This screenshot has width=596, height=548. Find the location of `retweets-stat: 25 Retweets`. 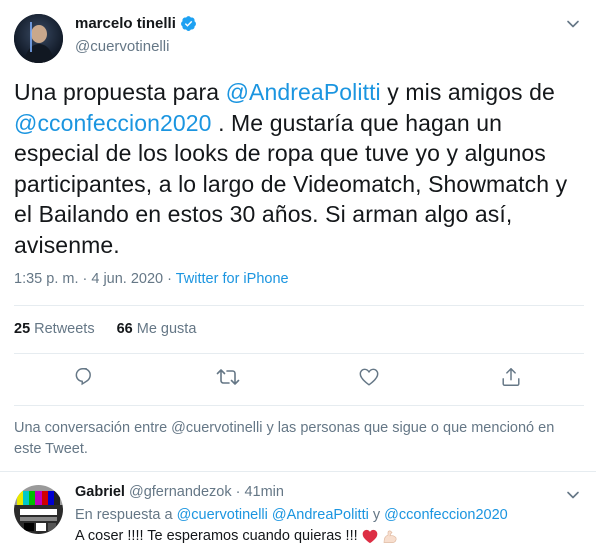

retweets-stat: 25 Retweets is located at coordinates (54, 329).